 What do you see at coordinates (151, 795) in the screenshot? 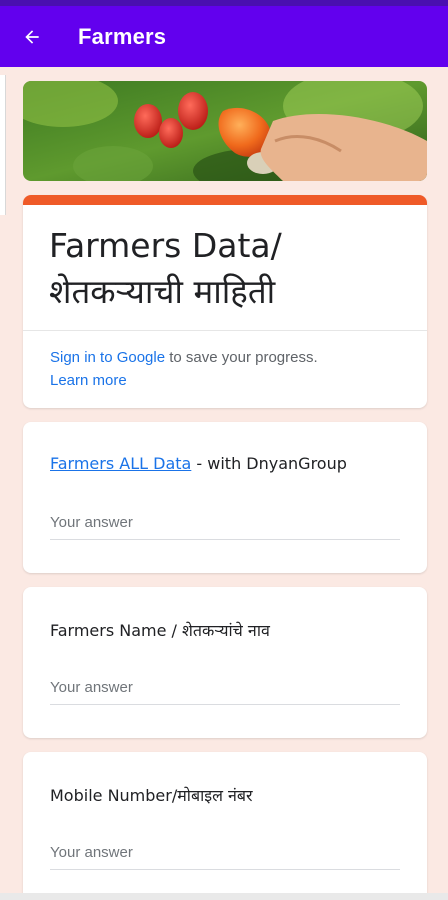
I see `question-label: Mobile Number/मोबाइल नंबर` at bounding box center [151, 795].